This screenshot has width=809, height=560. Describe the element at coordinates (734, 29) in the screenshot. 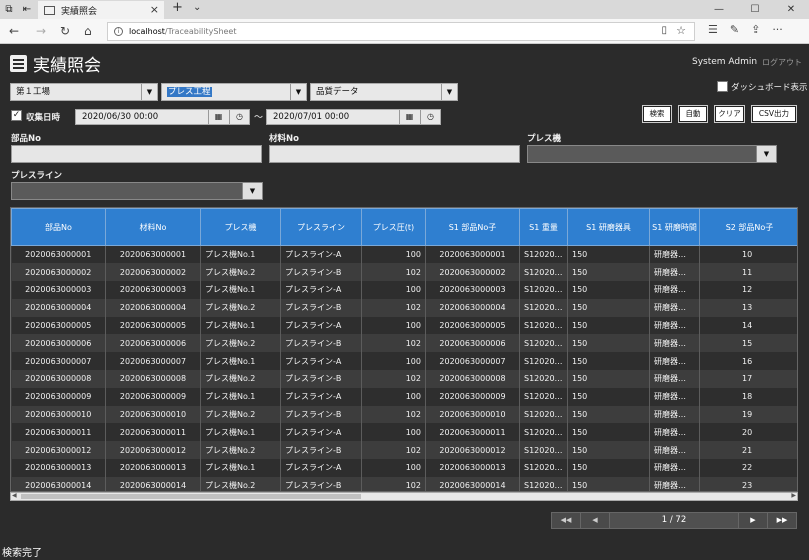

I see `notes-pen-icon: ✎` at that location.